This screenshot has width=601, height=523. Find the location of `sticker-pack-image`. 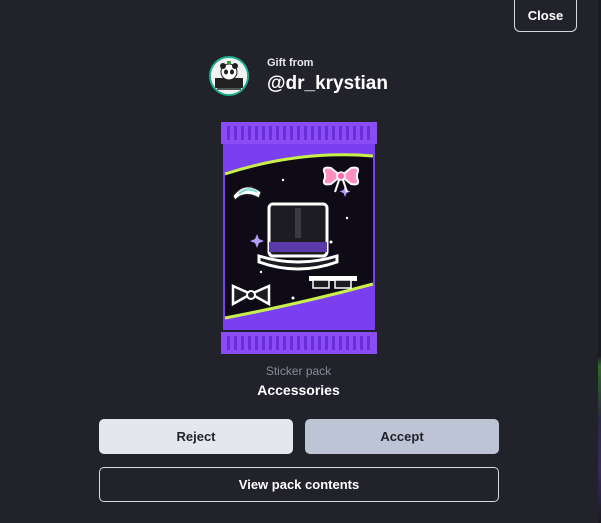

sticker-pack-image is located at coordinates (299, 238).